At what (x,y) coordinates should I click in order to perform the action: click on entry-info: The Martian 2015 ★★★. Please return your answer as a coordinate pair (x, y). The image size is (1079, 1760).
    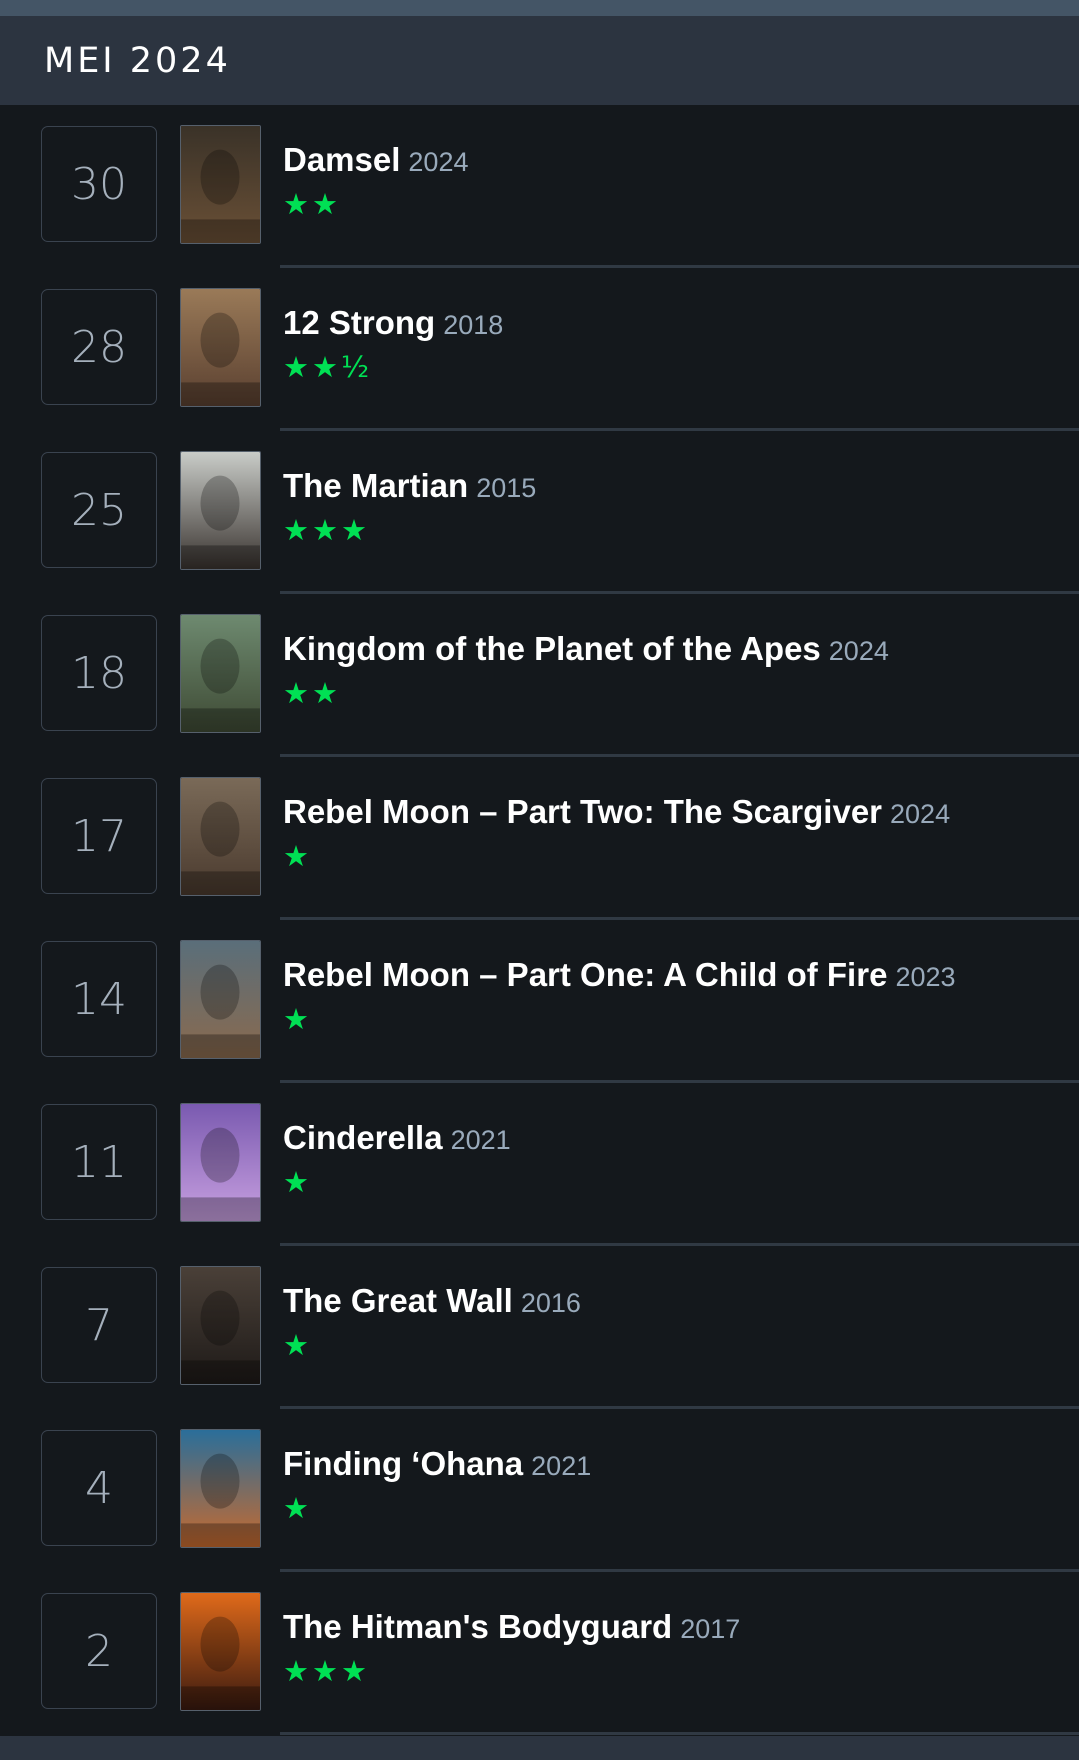
    Looking at the image, I should click on (671, 507).